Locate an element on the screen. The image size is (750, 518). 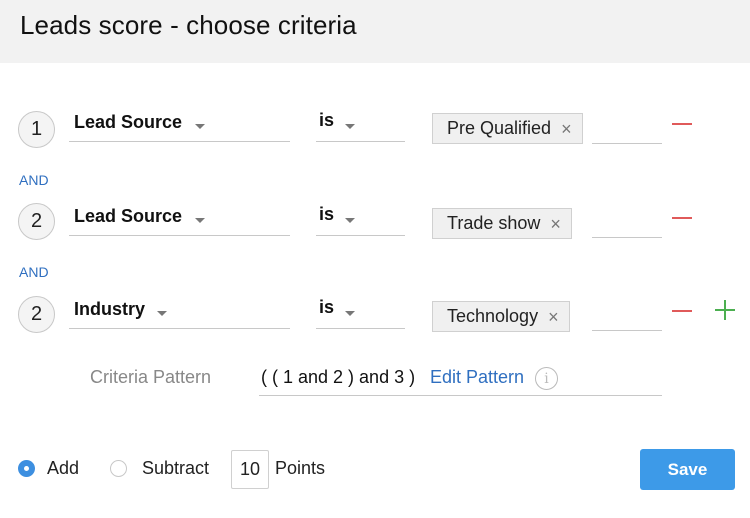
page-title: Leads score - choose criteria is located at coordinates (188, 25).